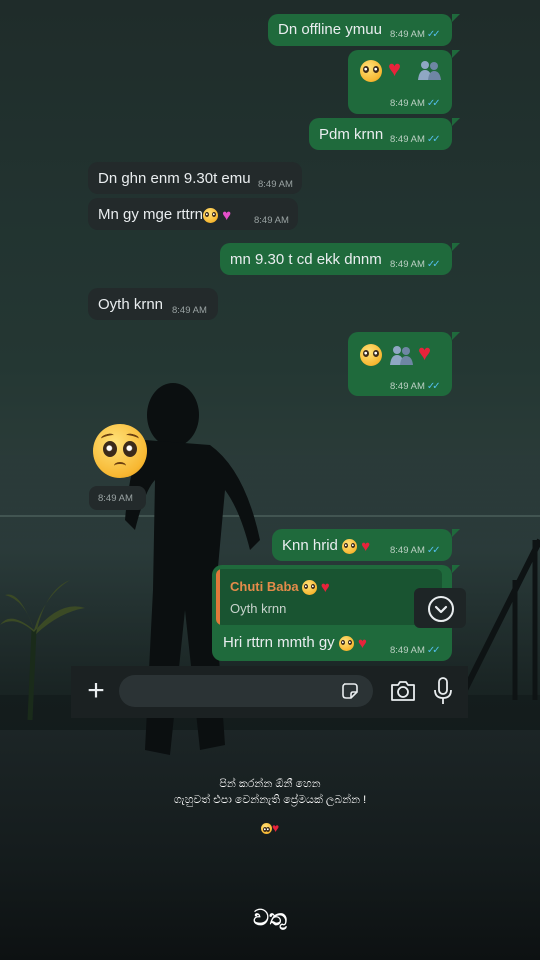  I want to click on reply-quote-text: Oyth krnn, so click(258, 608).